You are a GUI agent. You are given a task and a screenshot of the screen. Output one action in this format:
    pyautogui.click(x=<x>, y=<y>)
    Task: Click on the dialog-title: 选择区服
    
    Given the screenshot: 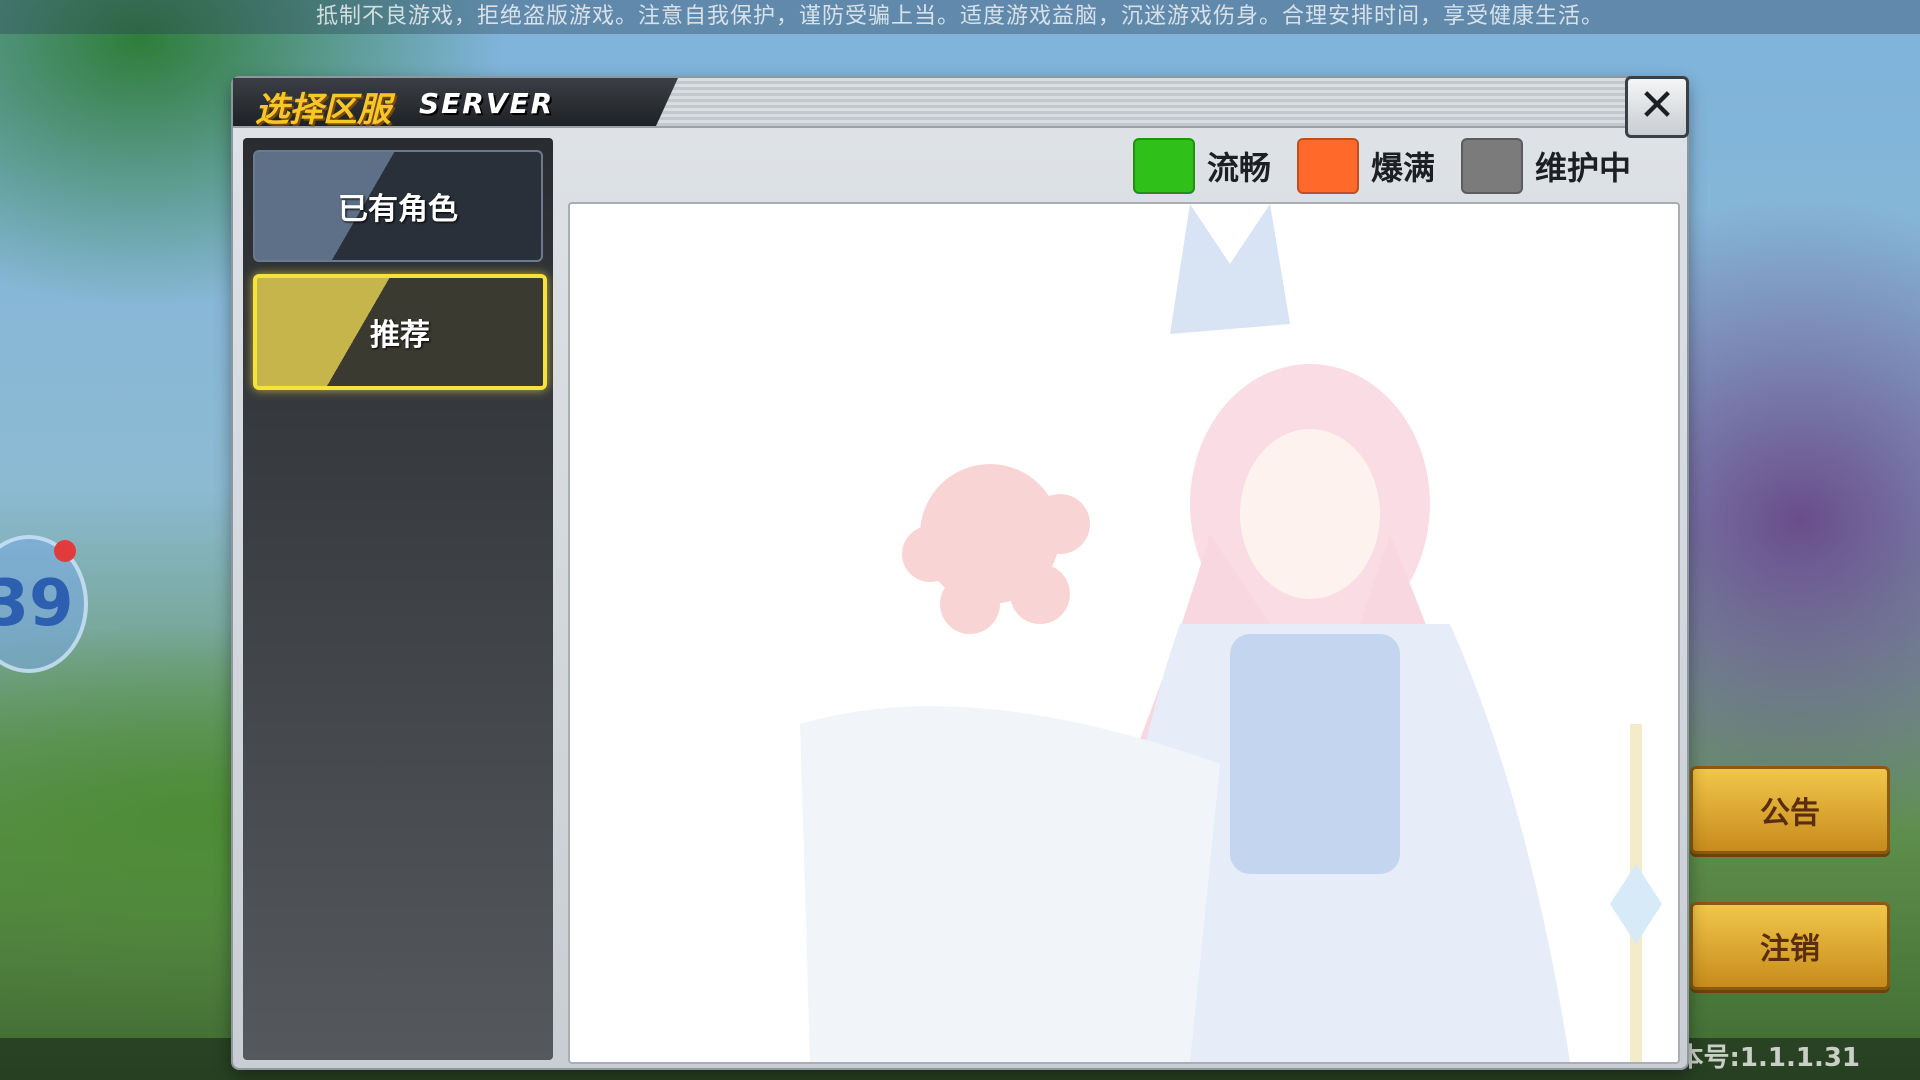 What is the action you would take?
    pyautogui.click(x=323, y=110)
    